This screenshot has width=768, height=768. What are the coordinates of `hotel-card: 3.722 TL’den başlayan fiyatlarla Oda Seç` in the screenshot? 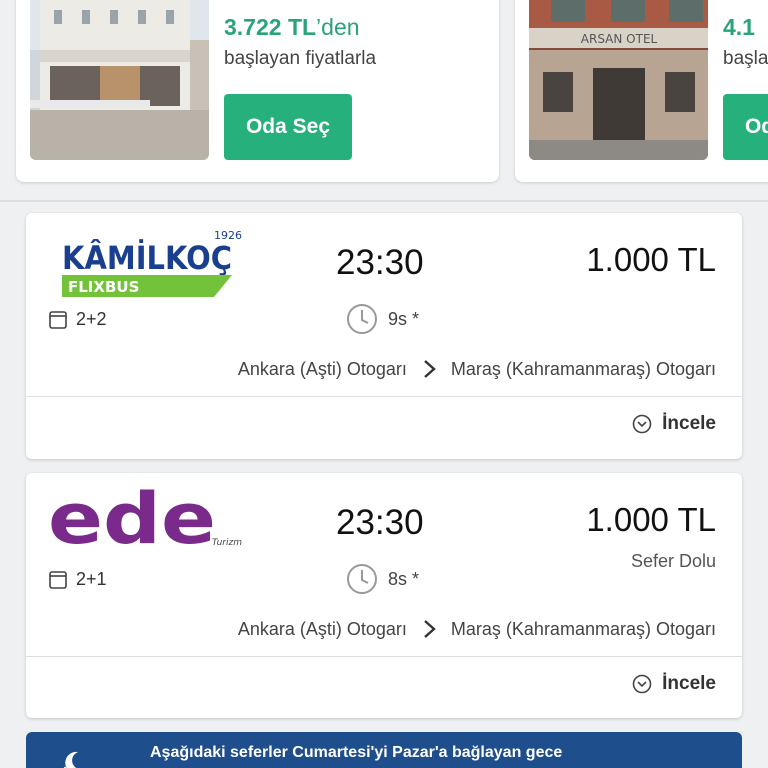 It's located at (257, 91).